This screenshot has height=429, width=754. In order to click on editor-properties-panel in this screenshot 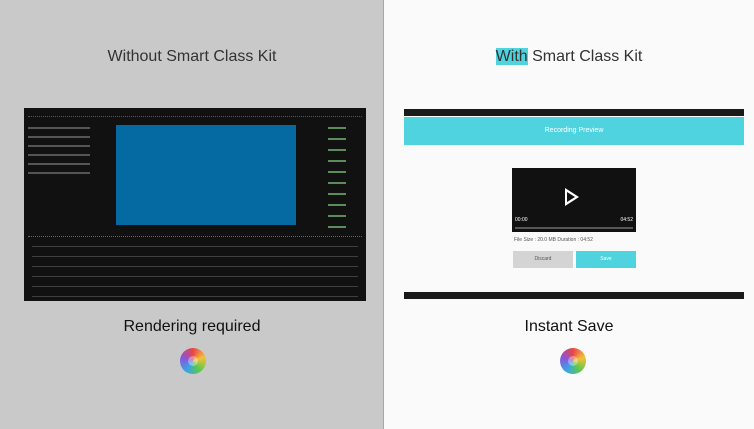, I will do `click(339, 173)`.